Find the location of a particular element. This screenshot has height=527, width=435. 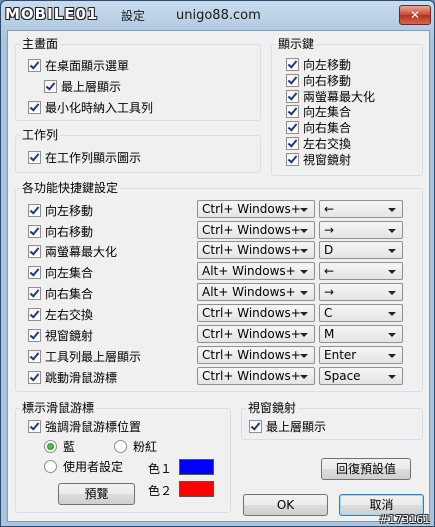

color2-swatch is located at coordinates (196, 489).